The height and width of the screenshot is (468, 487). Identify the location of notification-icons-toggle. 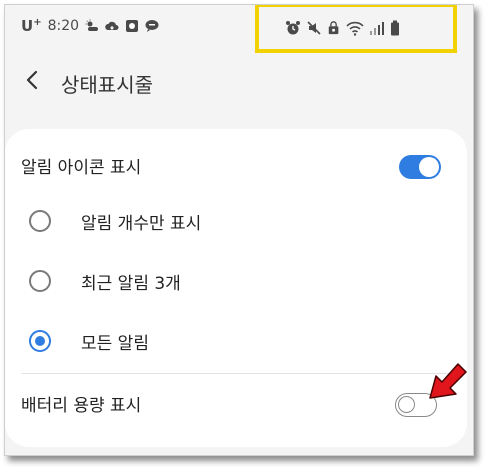
(420, 167).